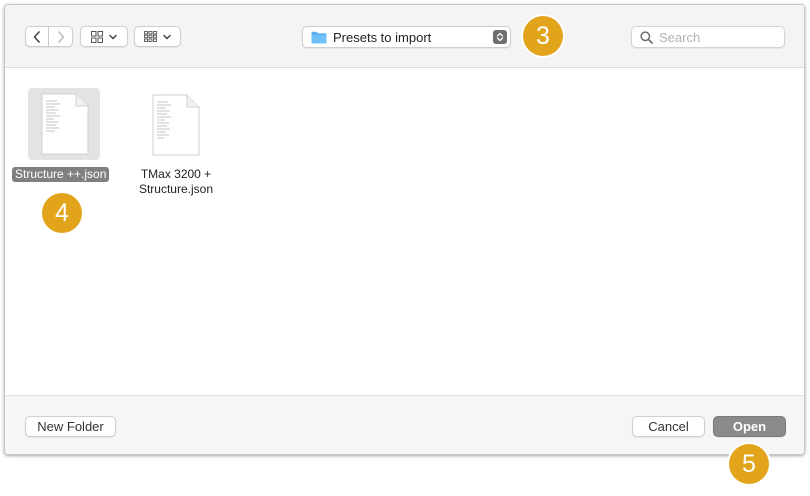 The width and height of the screenshot is (810, 496). Describe the element at coordinates (749, 464) in the screenshot. I see `callout-badge: 5` at that location.